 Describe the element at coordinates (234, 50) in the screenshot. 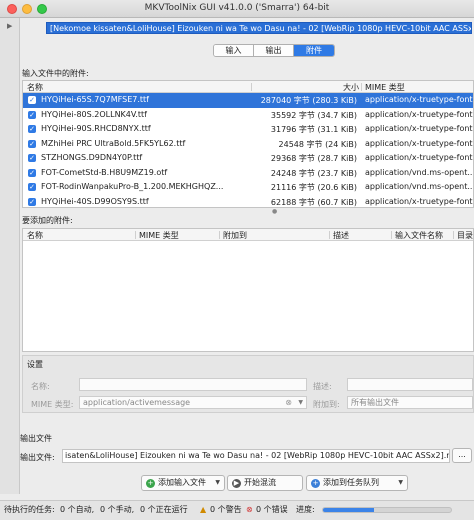

I see `tab-input: 输入` at that location.